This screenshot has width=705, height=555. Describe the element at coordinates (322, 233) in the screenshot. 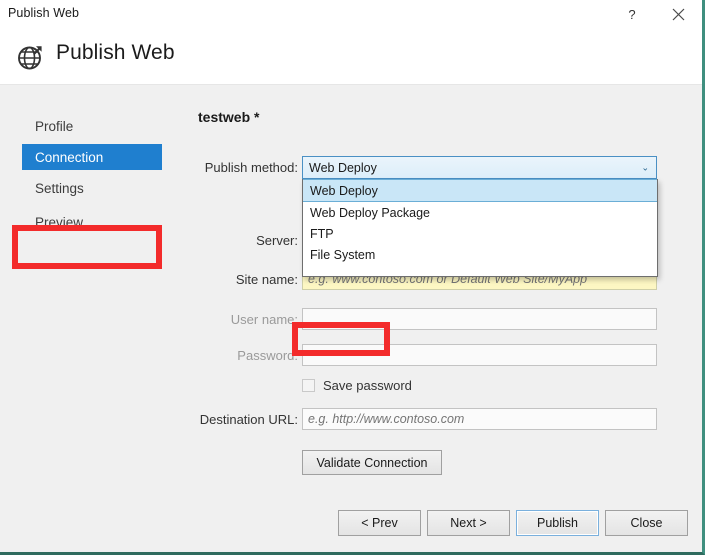

I see `dropdown-option-label: FTP` at that location.